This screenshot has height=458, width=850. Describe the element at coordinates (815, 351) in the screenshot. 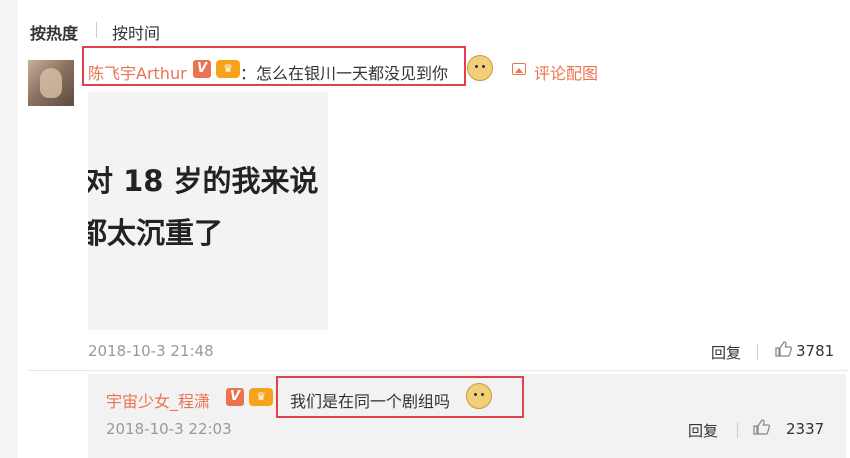

I see `like-count: 3781` at that location.